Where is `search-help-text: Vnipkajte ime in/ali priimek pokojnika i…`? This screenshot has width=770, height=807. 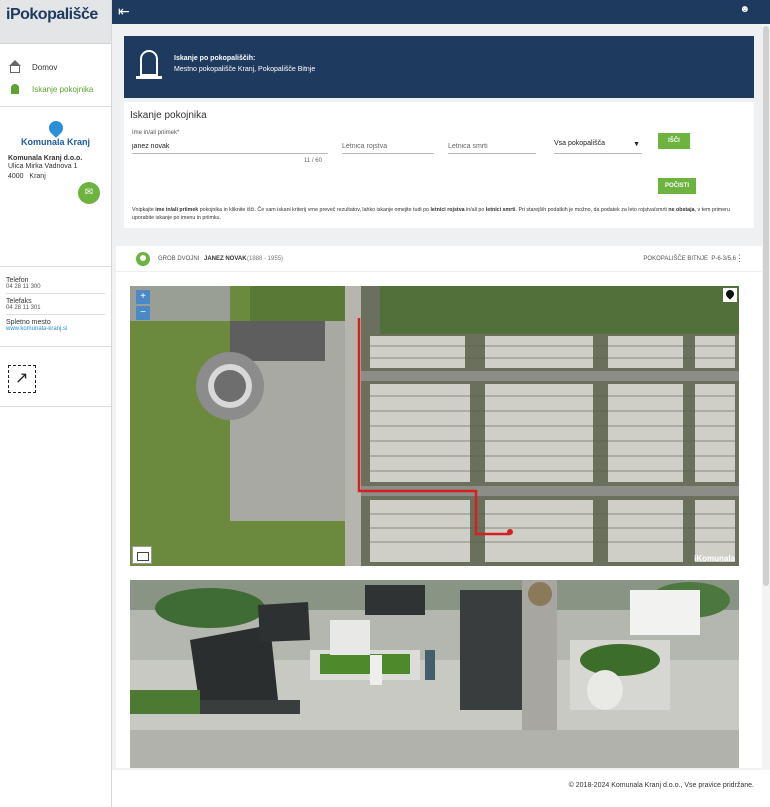
search-help-text: Vnipkajte ime in/ali priimek pokojnika i… is located at coordinates (431, 214).